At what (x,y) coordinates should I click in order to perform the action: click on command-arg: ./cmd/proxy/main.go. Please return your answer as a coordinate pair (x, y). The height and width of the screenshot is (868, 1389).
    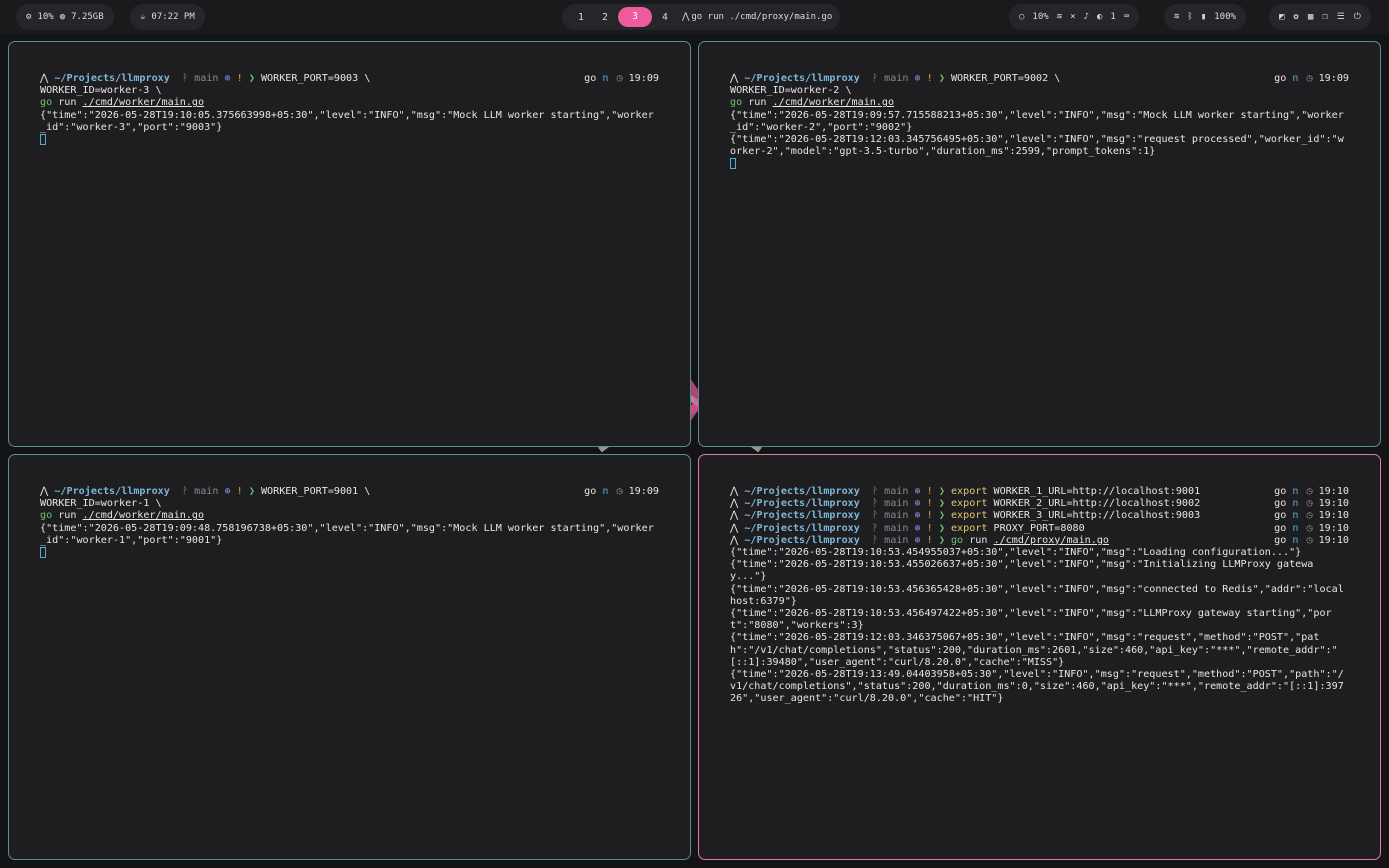
    Looking at the image, I should click on (1051, 540).